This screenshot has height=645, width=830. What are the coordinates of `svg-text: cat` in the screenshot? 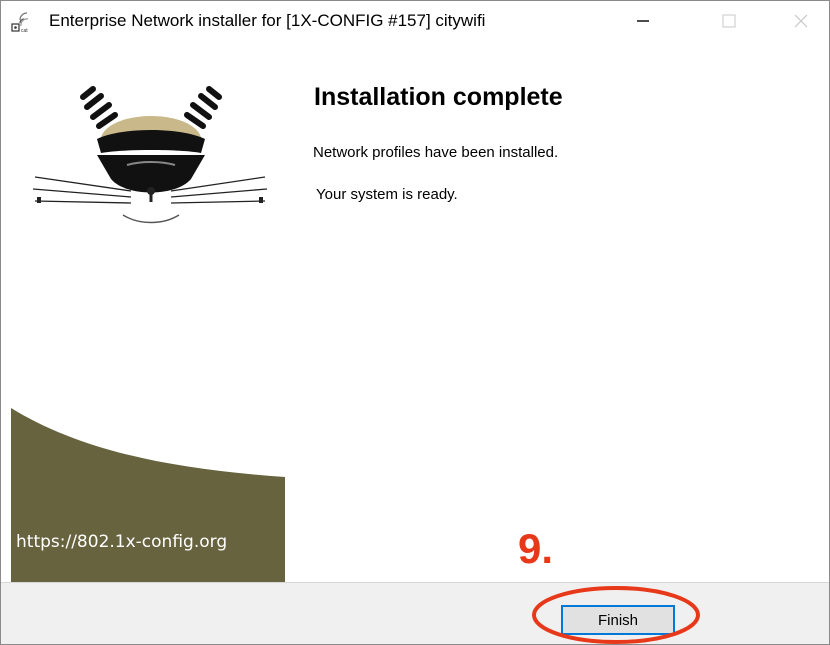 It's located at (24, 30).